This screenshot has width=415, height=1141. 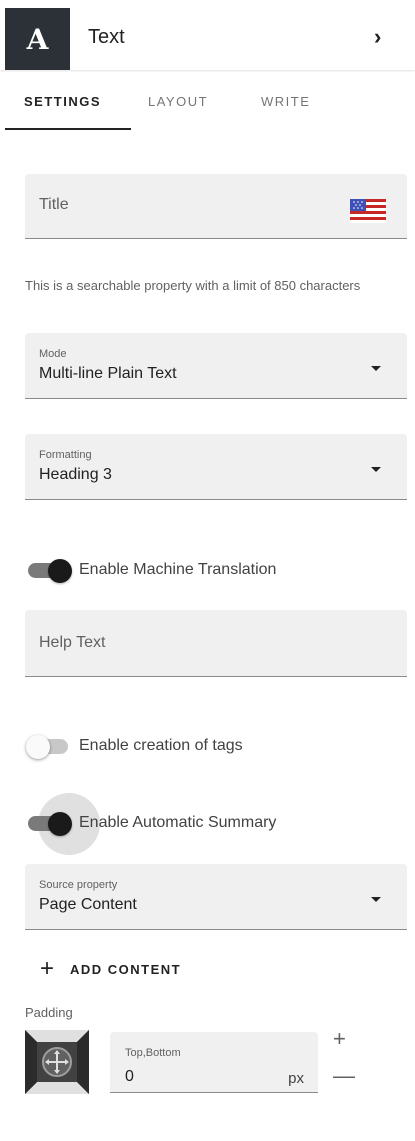 What do you see at coordinates (106, 37) in the screenshot?
I see `panel-title: Text` at bounding box center [106, 37].